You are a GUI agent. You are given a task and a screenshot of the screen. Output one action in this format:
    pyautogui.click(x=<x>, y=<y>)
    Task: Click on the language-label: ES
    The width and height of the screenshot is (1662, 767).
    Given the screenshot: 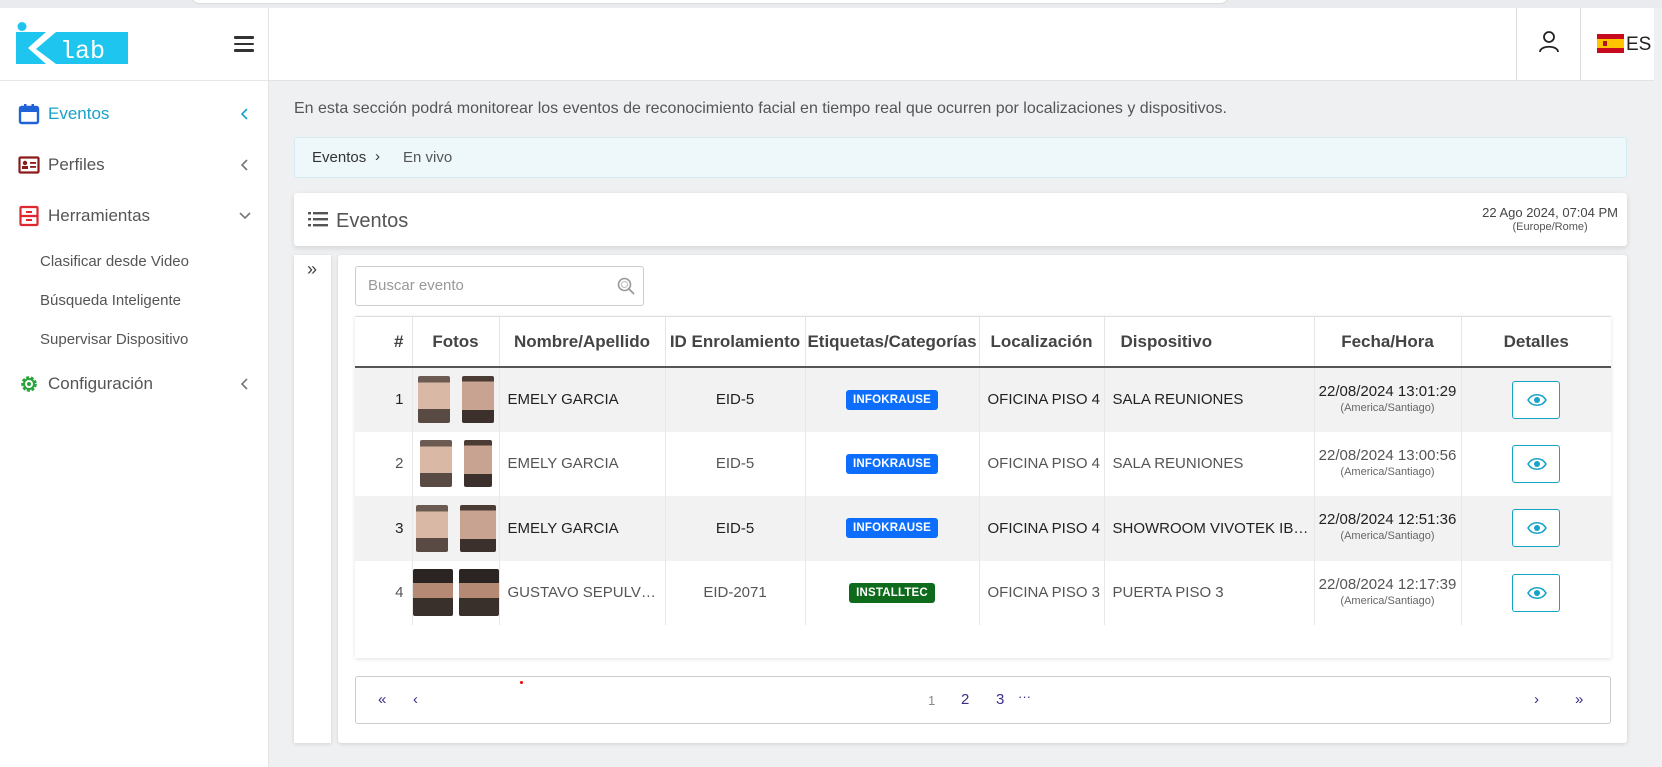 What is the action you would take?
    pyautogui.click(x=1639, y=44)
    